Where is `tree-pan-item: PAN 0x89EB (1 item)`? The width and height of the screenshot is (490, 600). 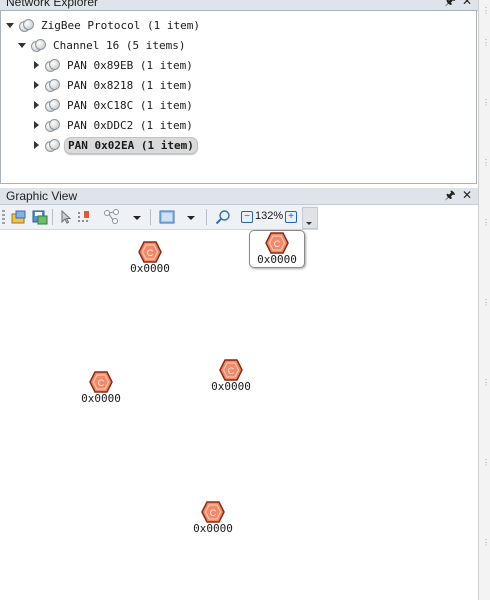 tree-pan-item: PAN 0x89EB (1 item) is located at coordinates (113, 65).